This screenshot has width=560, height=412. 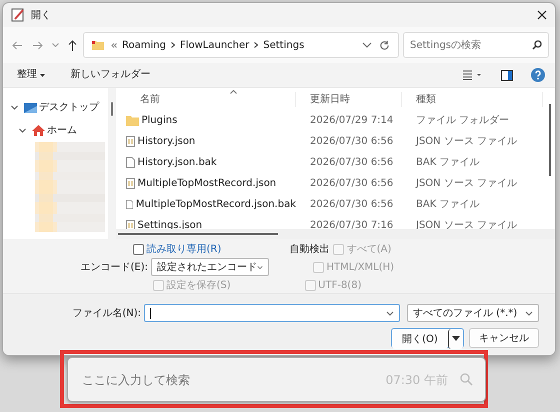 I want to click on file-name: History.json.bak, so click(x=177, y=162).